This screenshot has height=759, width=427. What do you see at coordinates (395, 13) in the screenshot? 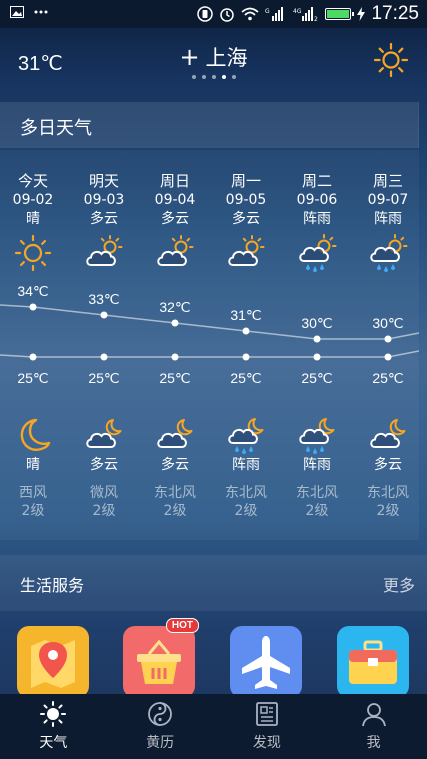
I see `status-time: 17:25` at bounding box center [395, 13].